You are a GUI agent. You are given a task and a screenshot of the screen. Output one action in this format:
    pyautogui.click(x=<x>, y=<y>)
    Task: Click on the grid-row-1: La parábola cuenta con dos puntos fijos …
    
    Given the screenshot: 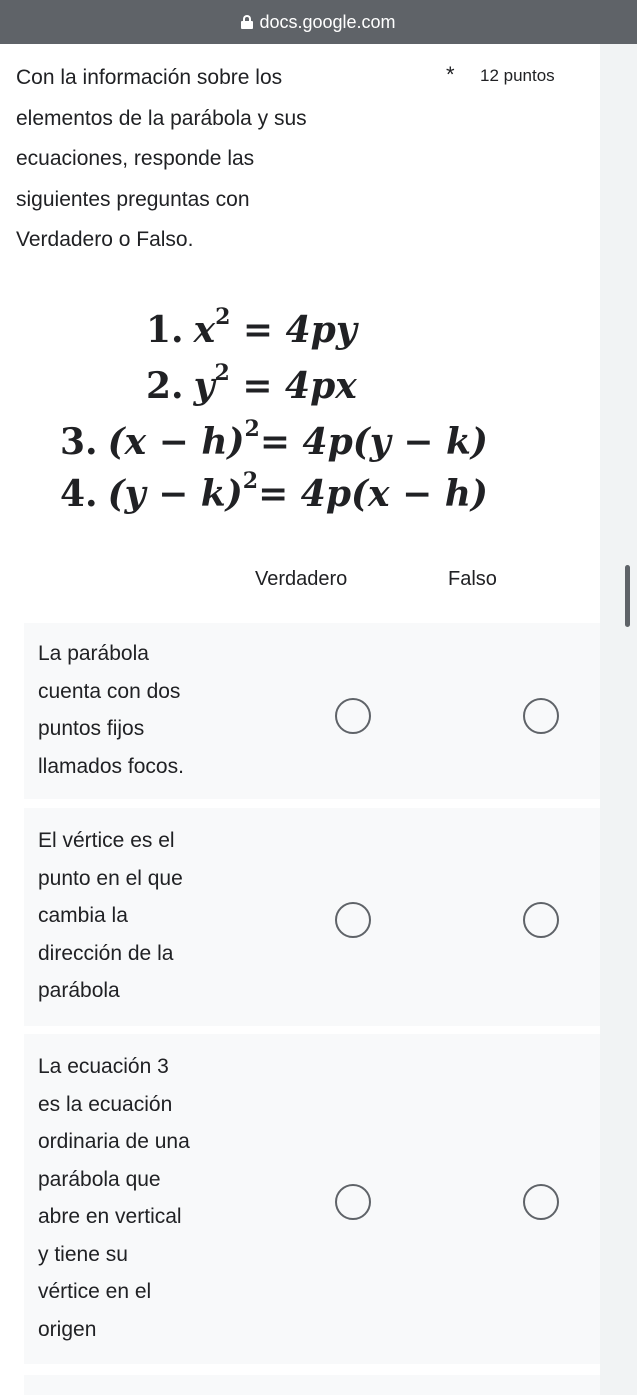 What is the action you would take?
    pyautogui.click(x=312, y=711)
    